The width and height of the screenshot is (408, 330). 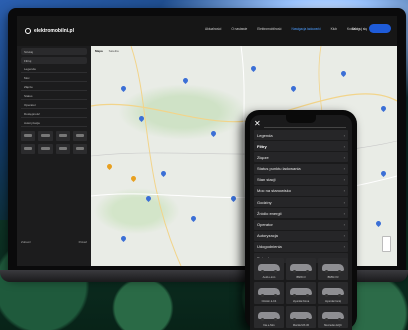 What do you see at coordinates (301, 301) in the screenshot?
I see `vehicle-name: Hyundai Kona` at bounding box center [301, 301].